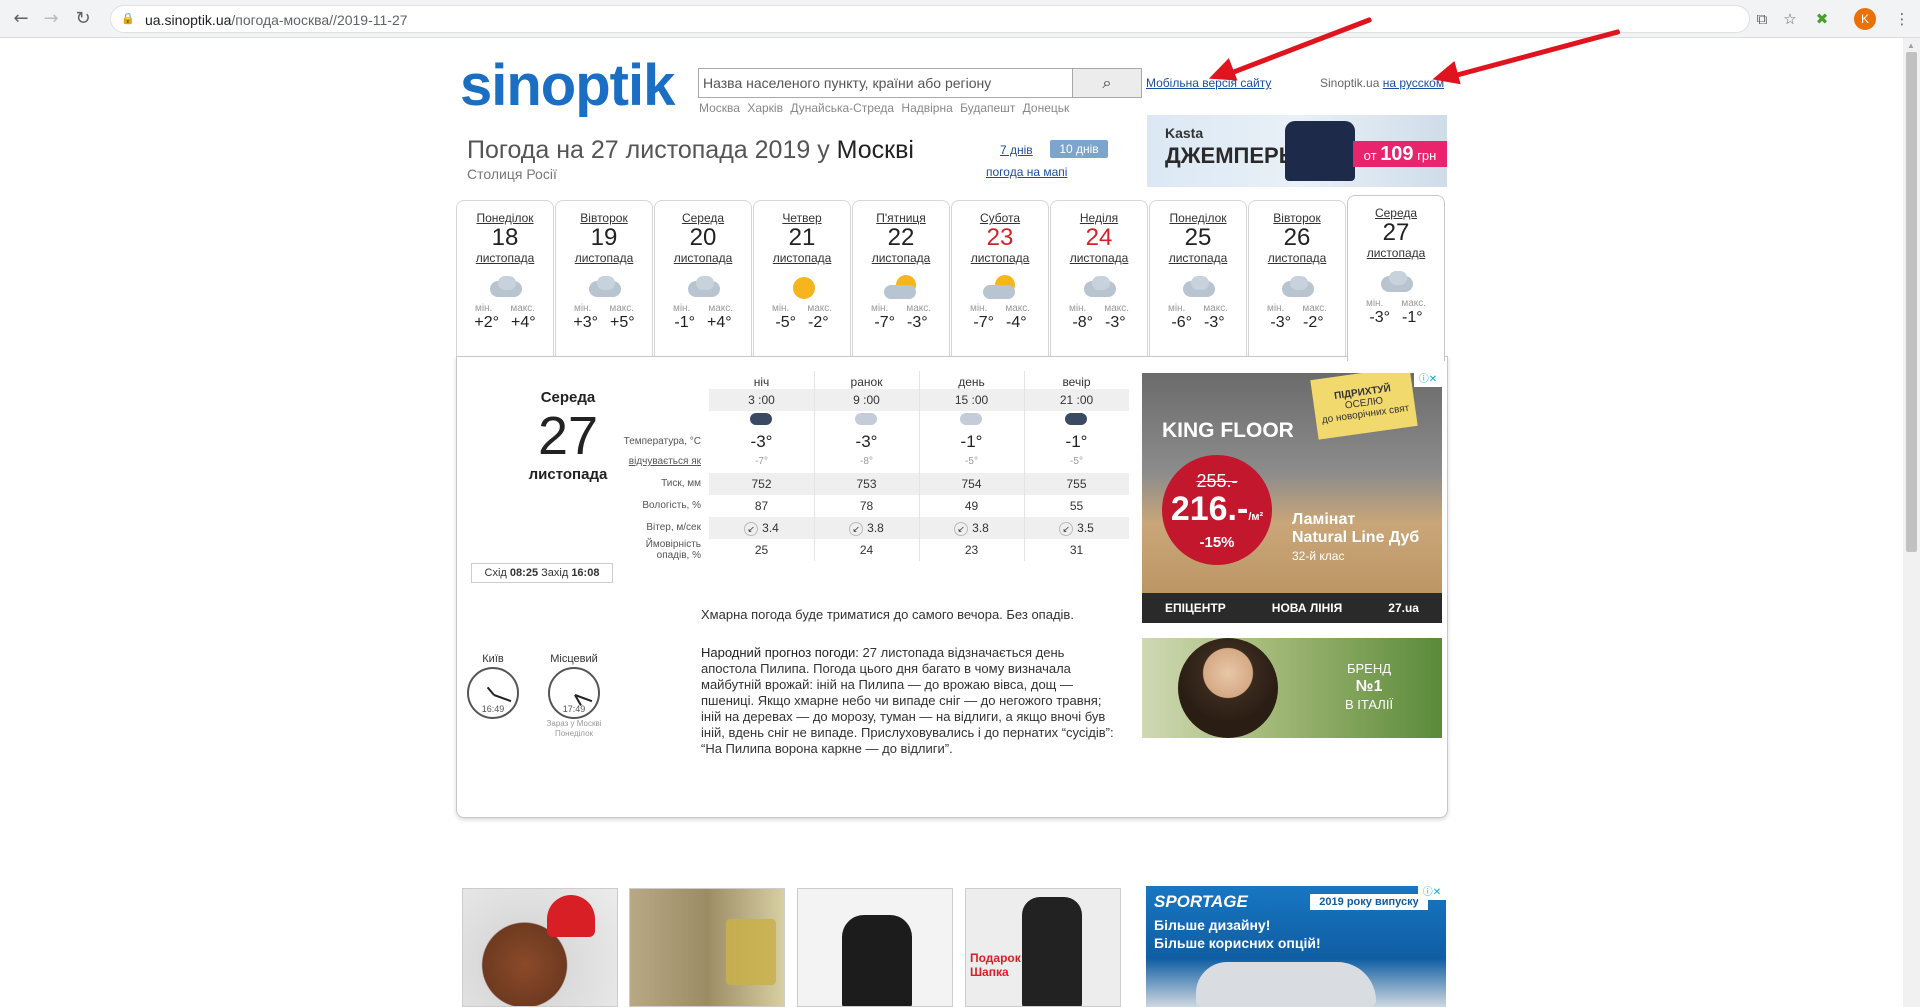 Image resolution: width=1920 pixels, height=1007 pixels. Describe the element at coordinates (877, 960) in the screenshot. I see `jacket-image` at that location.